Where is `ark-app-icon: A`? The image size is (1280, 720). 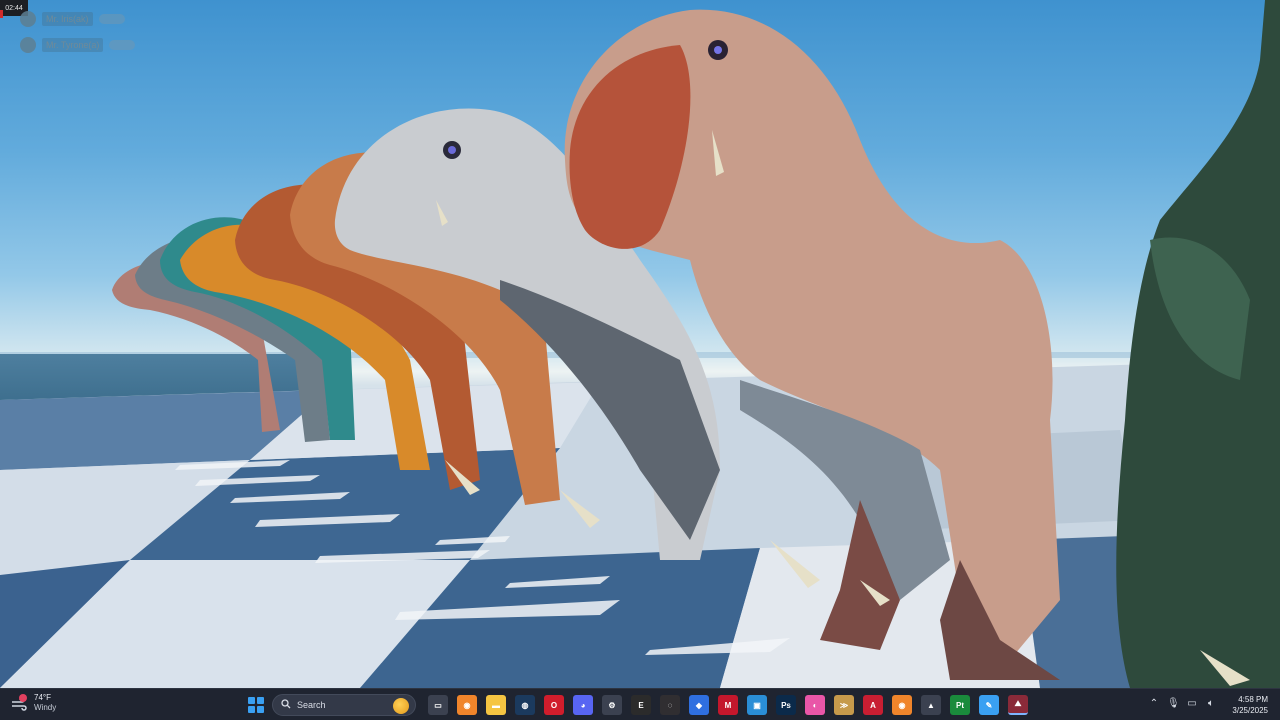
ark-app-icon: A is located at coordinates (873, 705).